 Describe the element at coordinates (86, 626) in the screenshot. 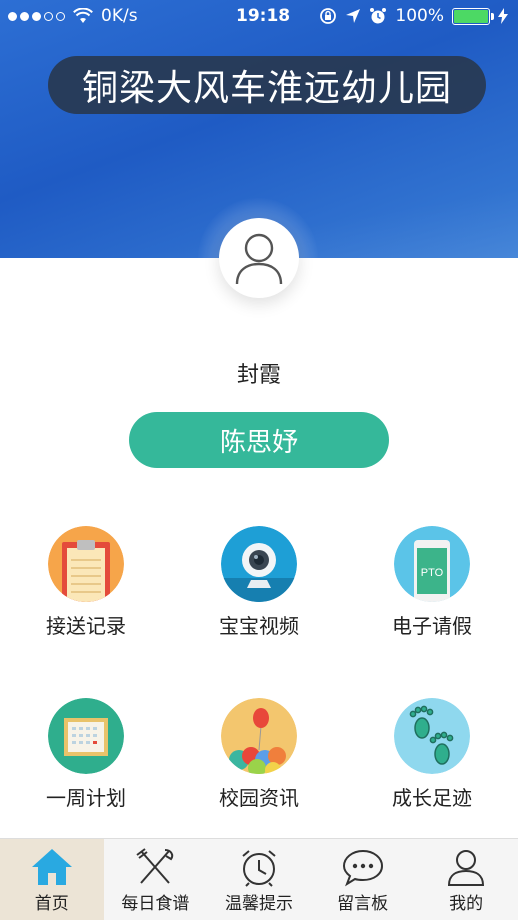

I see `feature-label: 接送记录` at that location.